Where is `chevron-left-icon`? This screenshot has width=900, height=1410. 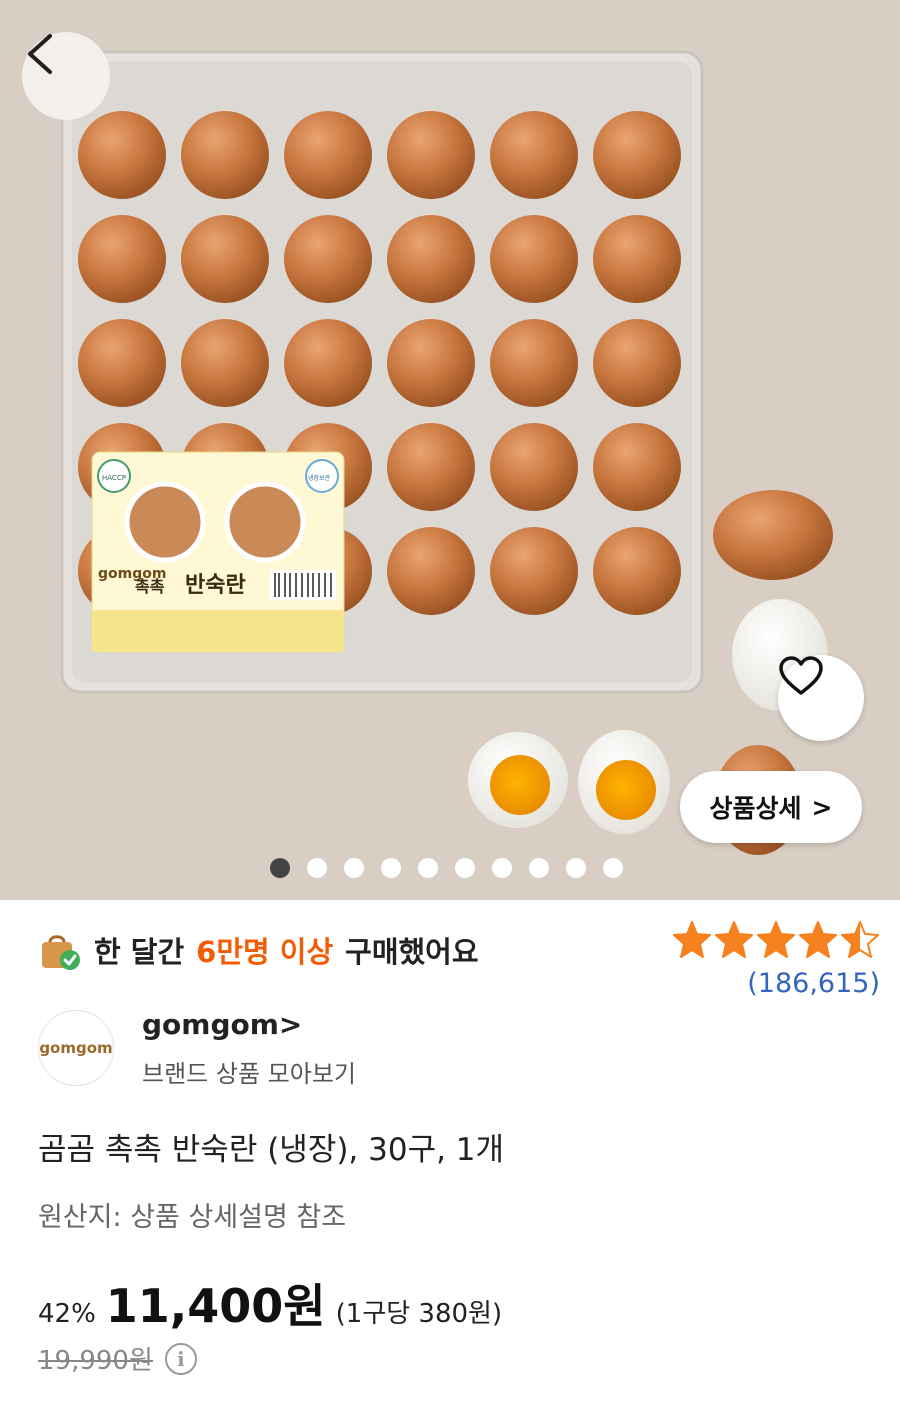
chevron-left-icon is located at coordinates (40, 54).